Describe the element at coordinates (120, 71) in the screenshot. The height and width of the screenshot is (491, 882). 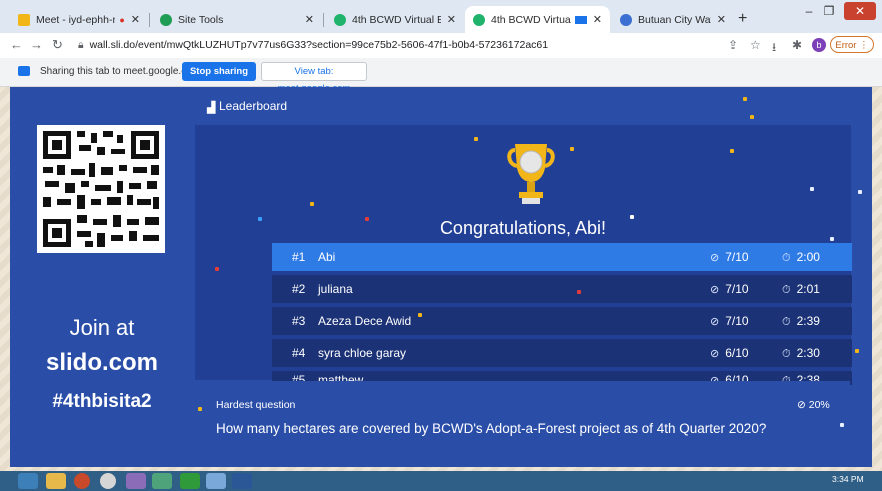
I see `sharing-message: Sharing this tab to meet.google.com` at that location.